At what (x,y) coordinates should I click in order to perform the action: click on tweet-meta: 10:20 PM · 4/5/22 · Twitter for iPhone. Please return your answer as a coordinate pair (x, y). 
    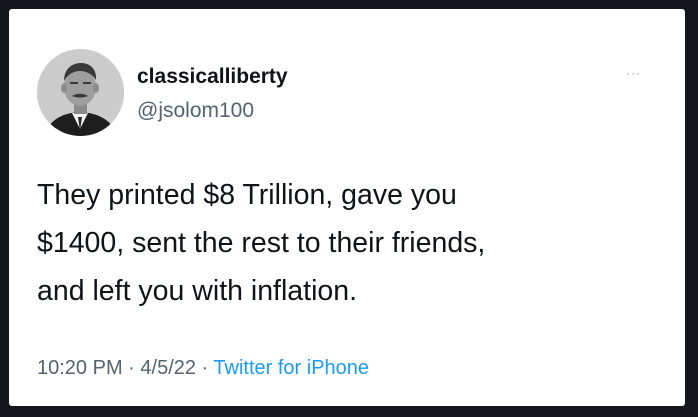
    Looking at the image, I should click on (203, 368).